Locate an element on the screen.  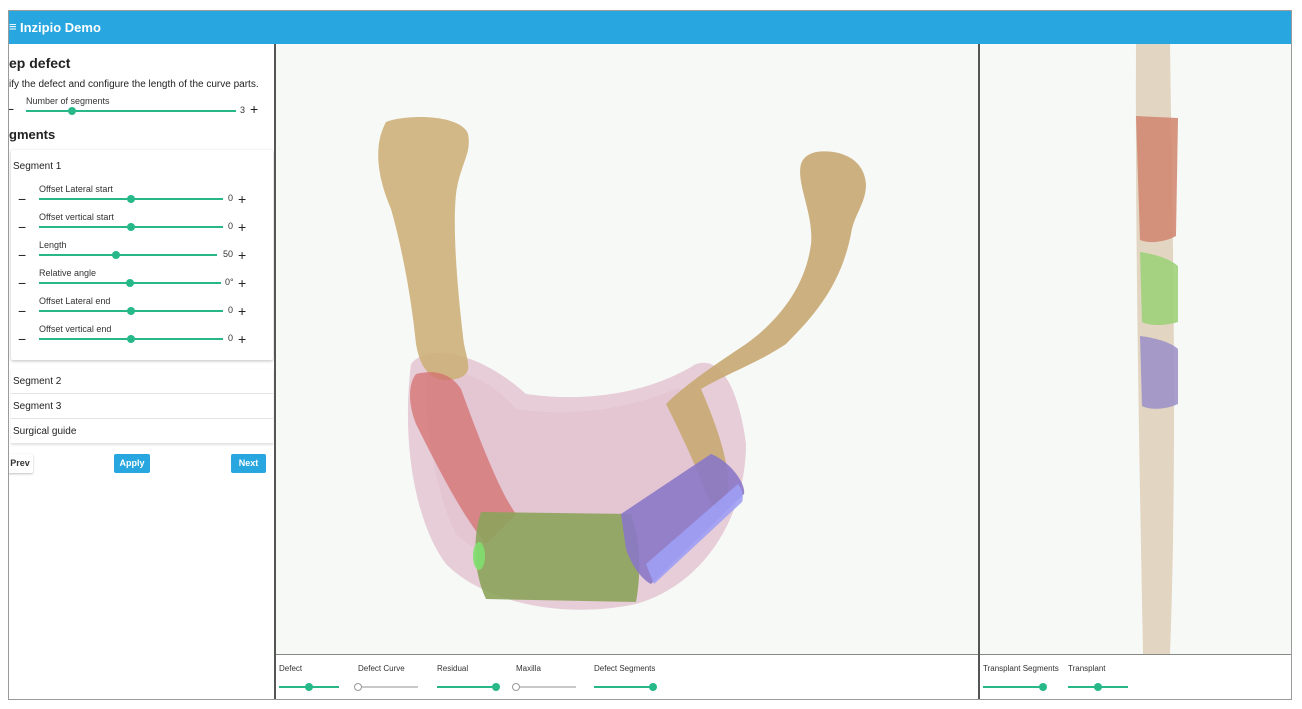
accordion-label: Surgical guide is located at coordinates (45, 431).